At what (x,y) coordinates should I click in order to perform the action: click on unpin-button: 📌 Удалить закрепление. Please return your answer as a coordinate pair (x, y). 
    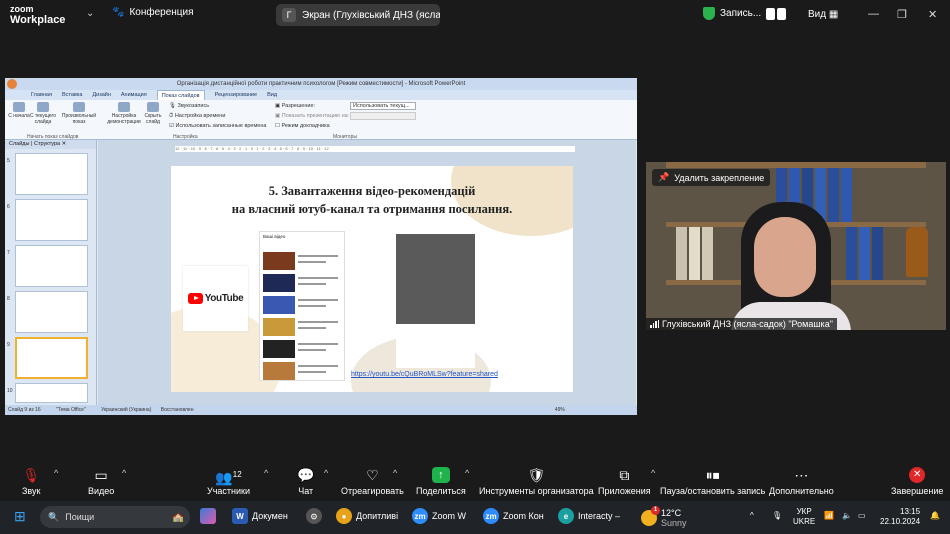
    Looking at the image, I should click on (711, 177).